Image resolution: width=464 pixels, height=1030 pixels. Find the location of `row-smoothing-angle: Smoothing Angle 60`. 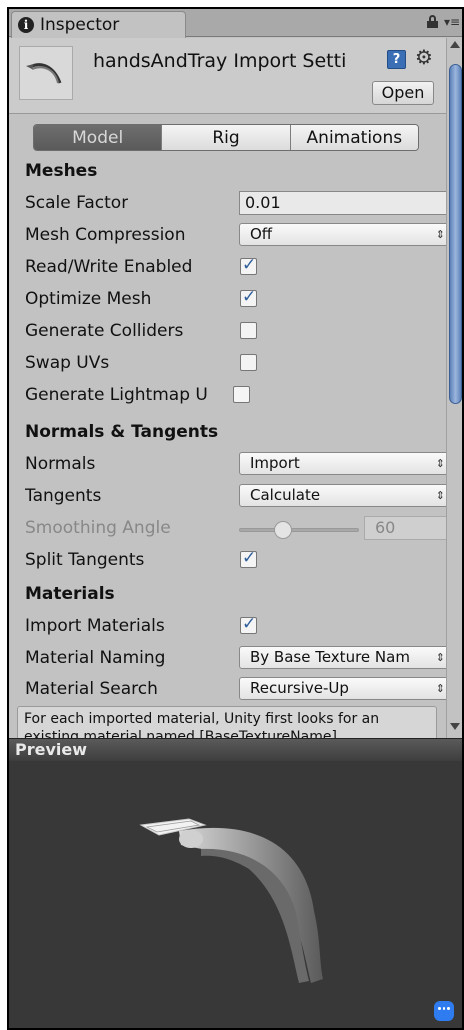

row-smoothing-angle: Smoothing Angle 60 is located at coordinates (235, 530).